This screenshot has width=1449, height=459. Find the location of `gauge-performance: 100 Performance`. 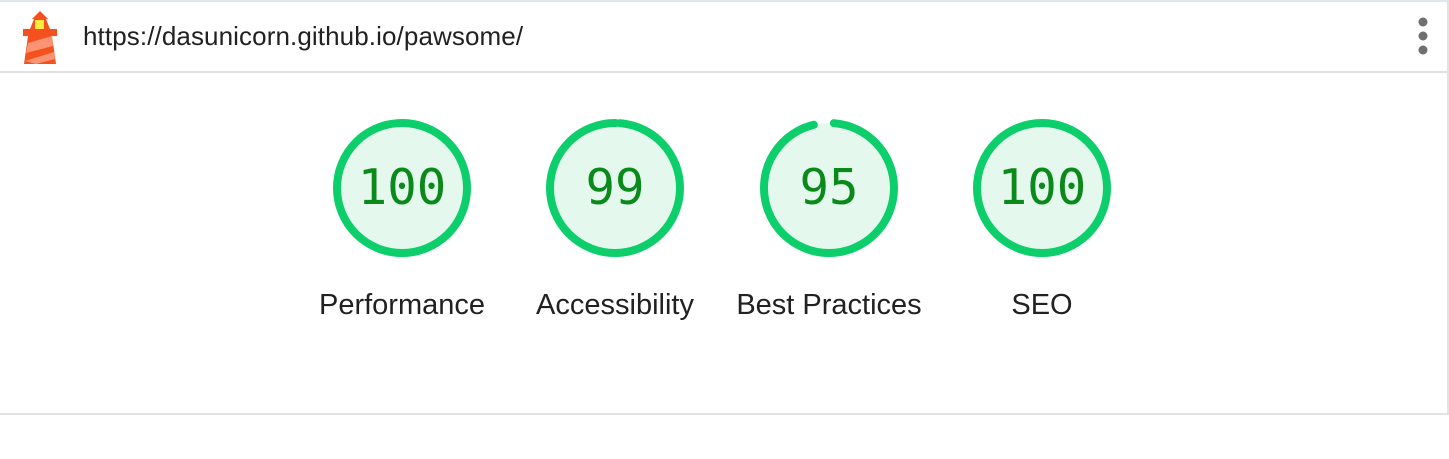

gauge-performance: 100 Performance is located at coordinates (401, 223).